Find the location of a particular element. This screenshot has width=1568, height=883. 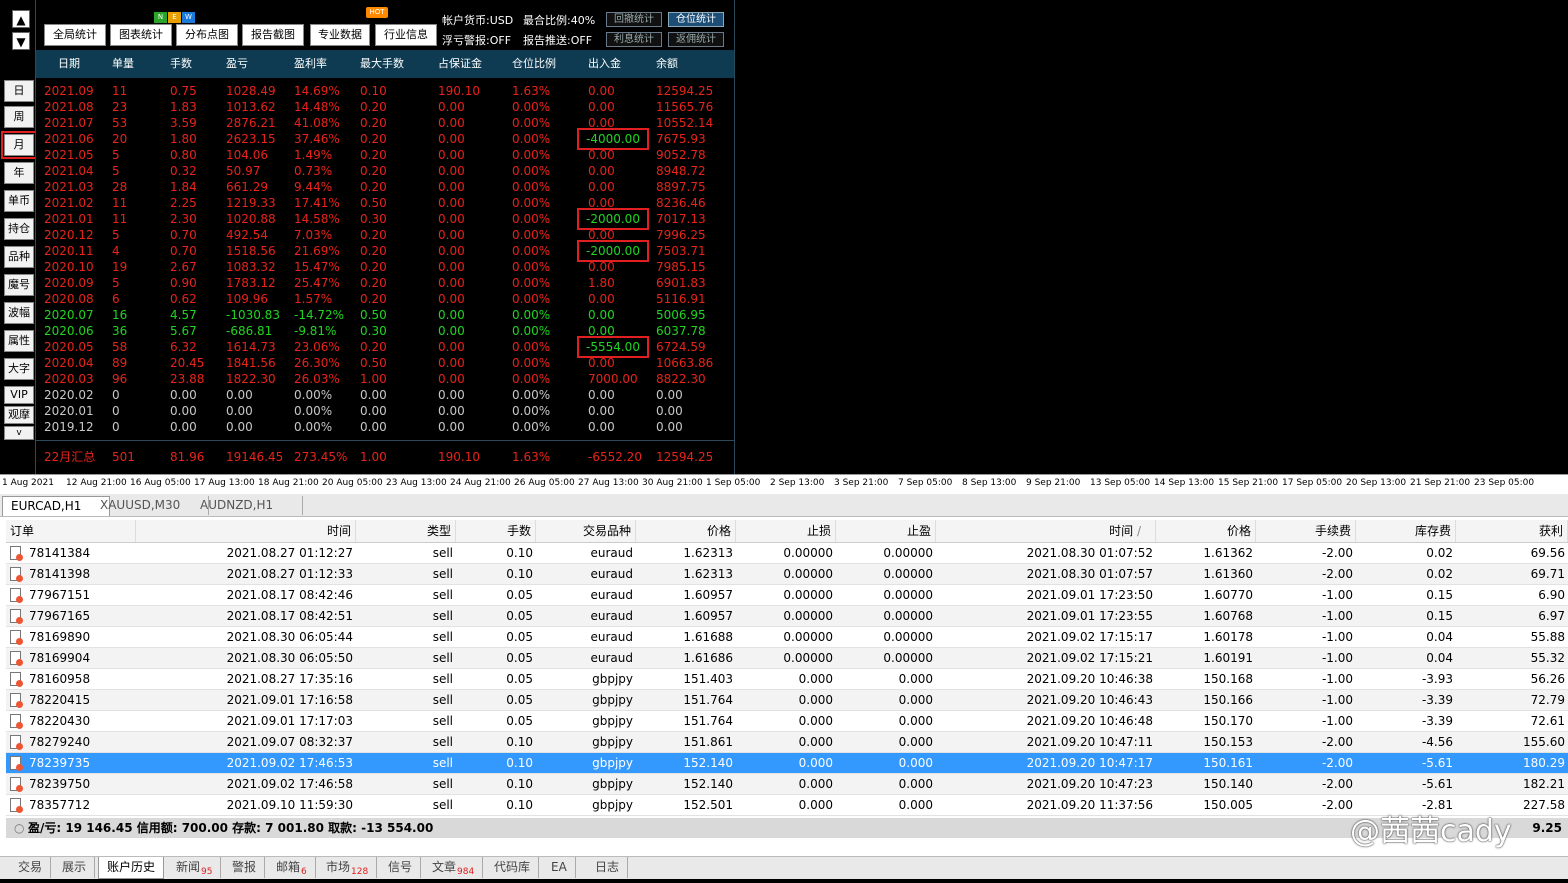

monthly-cell: 1.00 is located at coordinates (373, 379).